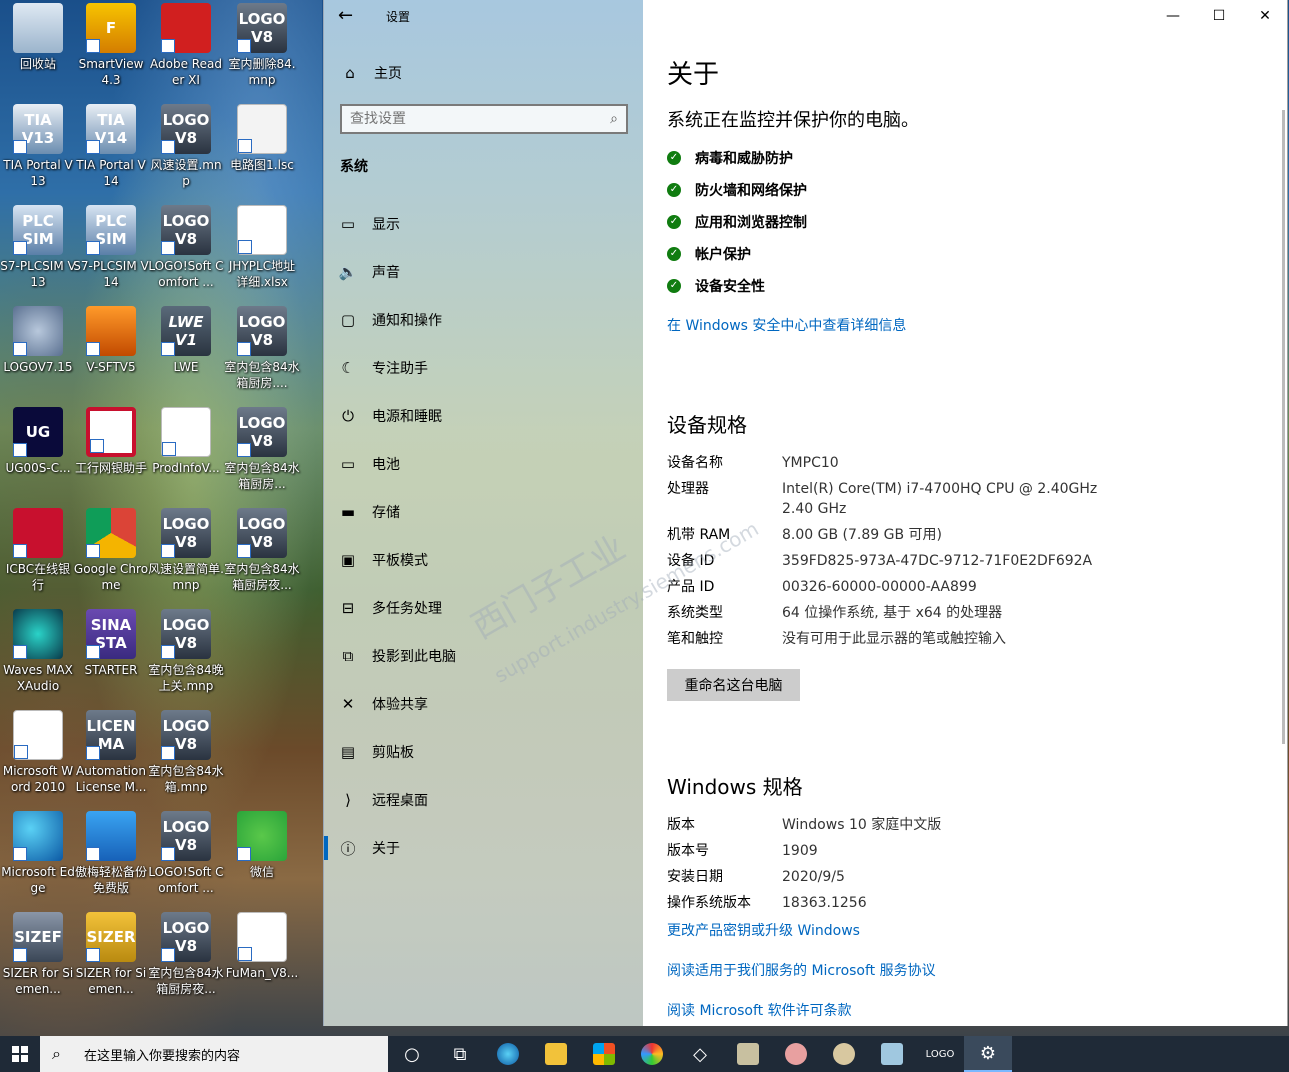 This screenshot has width=1289, height=1072. What do you see at coordinates (892, 1054) in the screenshot?
I see `pen-tool-icon` at bounding box center [892, 1054].